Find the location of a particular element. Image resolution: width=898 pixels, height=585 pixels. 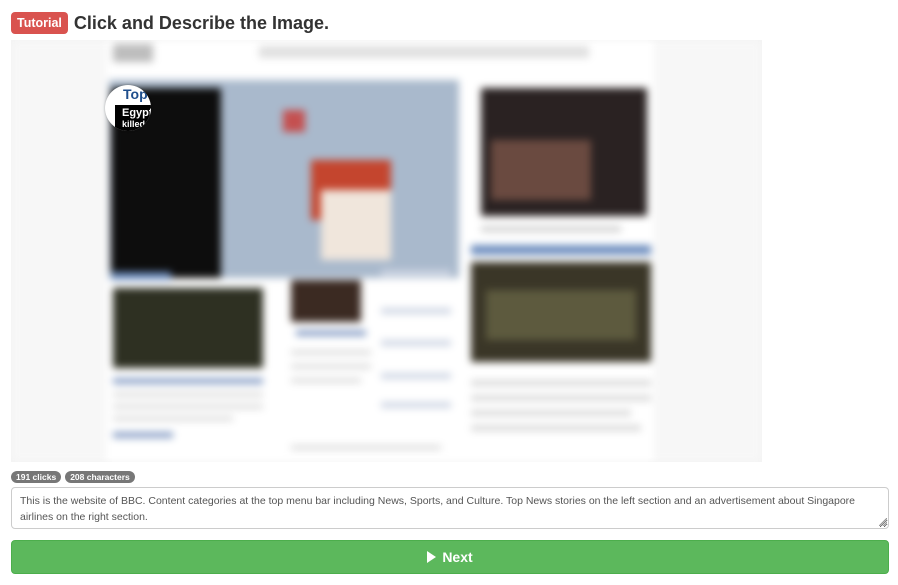

page-title: Click and Describe the Image. is located at coordinates (201, 22).